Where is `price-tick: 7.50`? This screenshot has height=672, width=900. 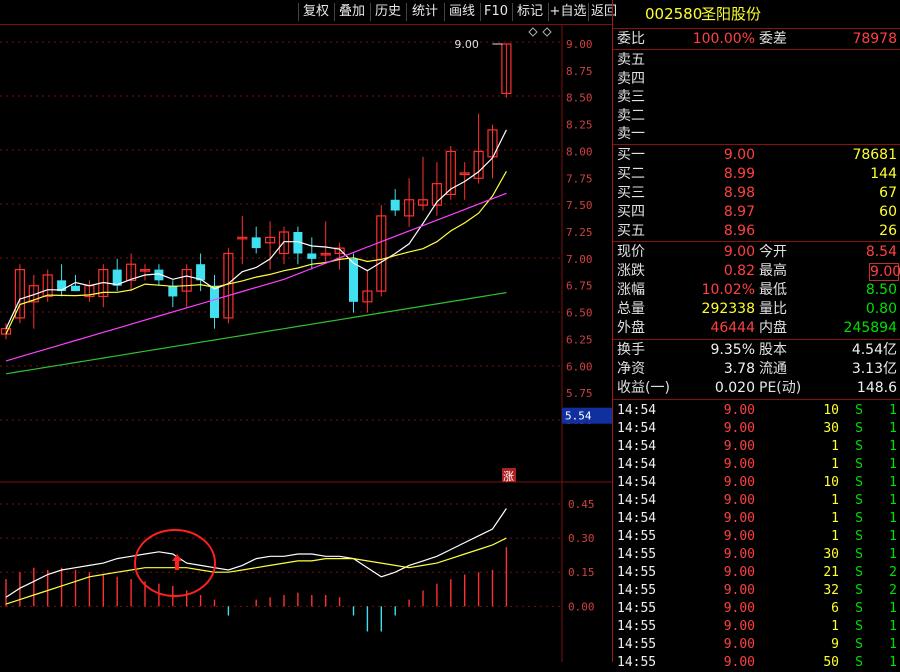 price-tick: 7.50 is located at coordinates (579, 205).